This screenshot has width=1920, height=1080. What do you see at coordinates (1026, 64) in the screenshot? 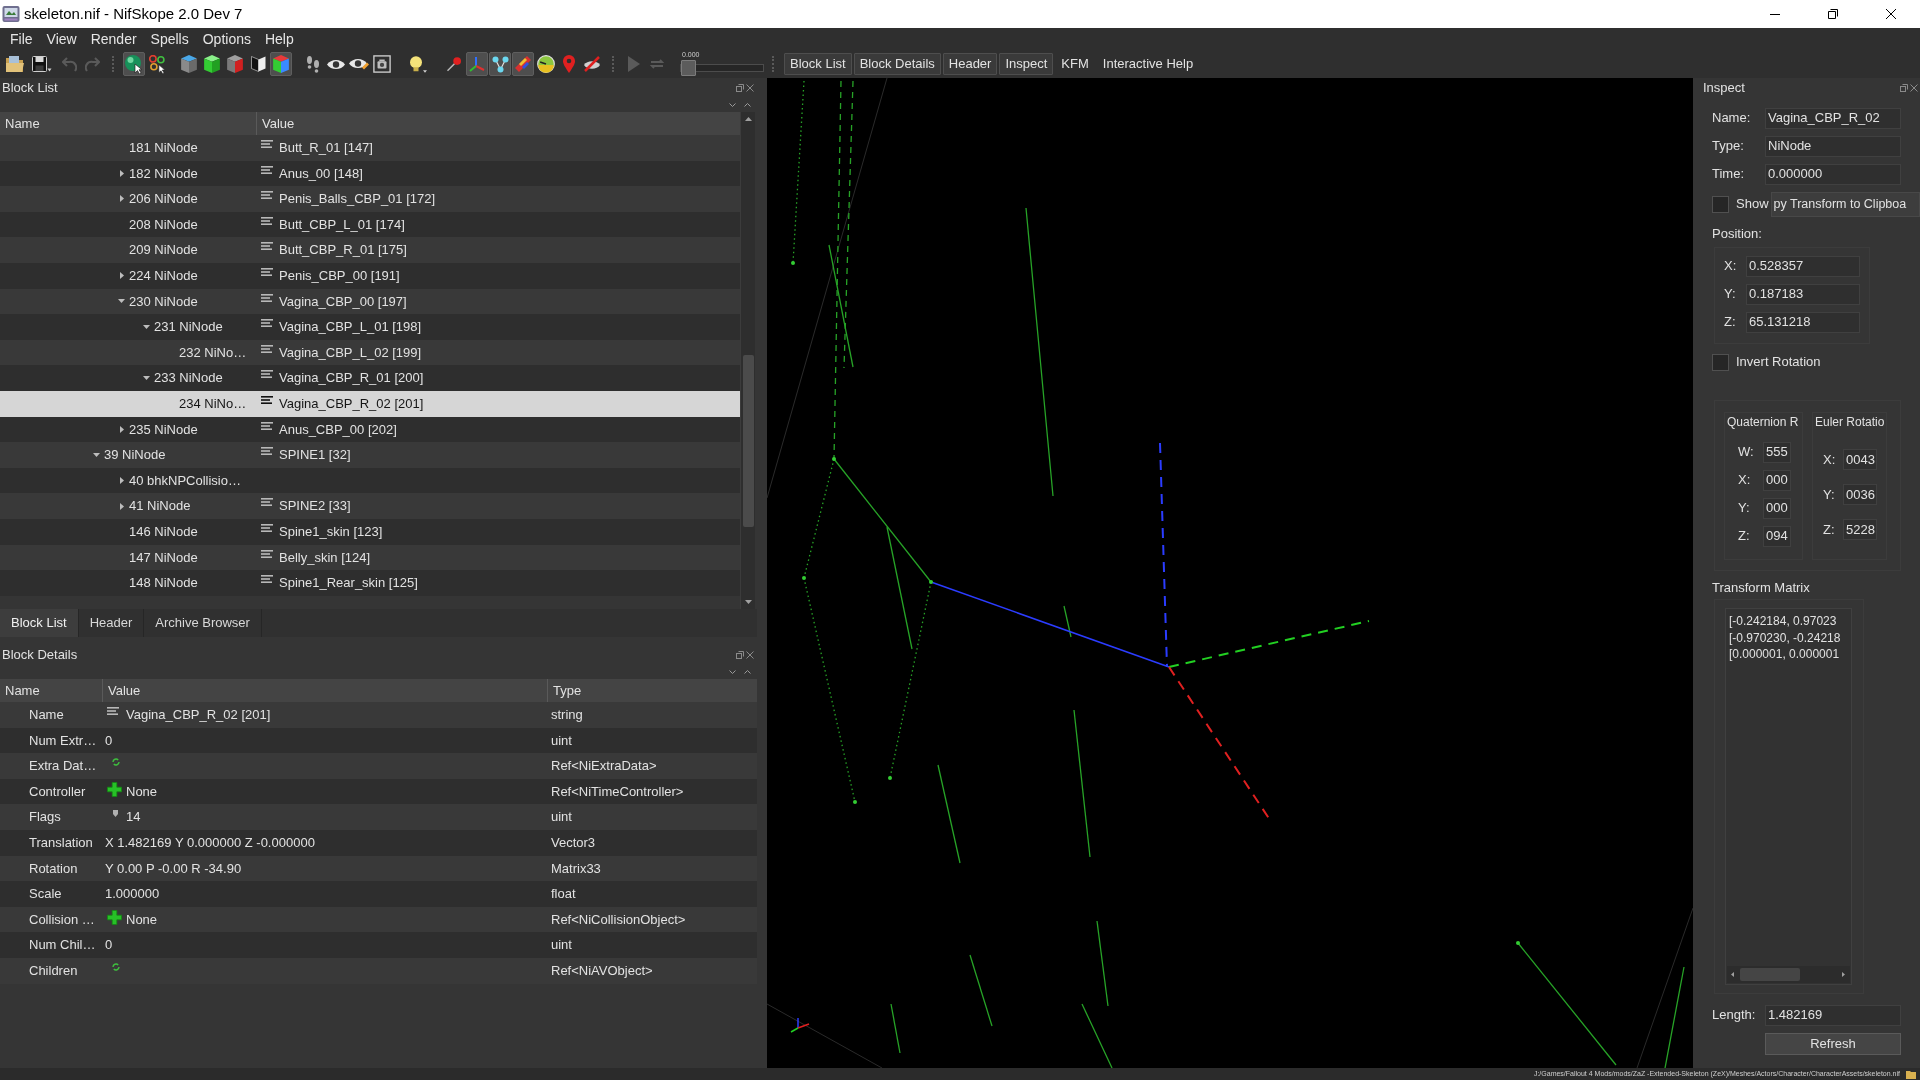
I see `dock-toggle-button: Inspect` at bounding box center [1026, 64].